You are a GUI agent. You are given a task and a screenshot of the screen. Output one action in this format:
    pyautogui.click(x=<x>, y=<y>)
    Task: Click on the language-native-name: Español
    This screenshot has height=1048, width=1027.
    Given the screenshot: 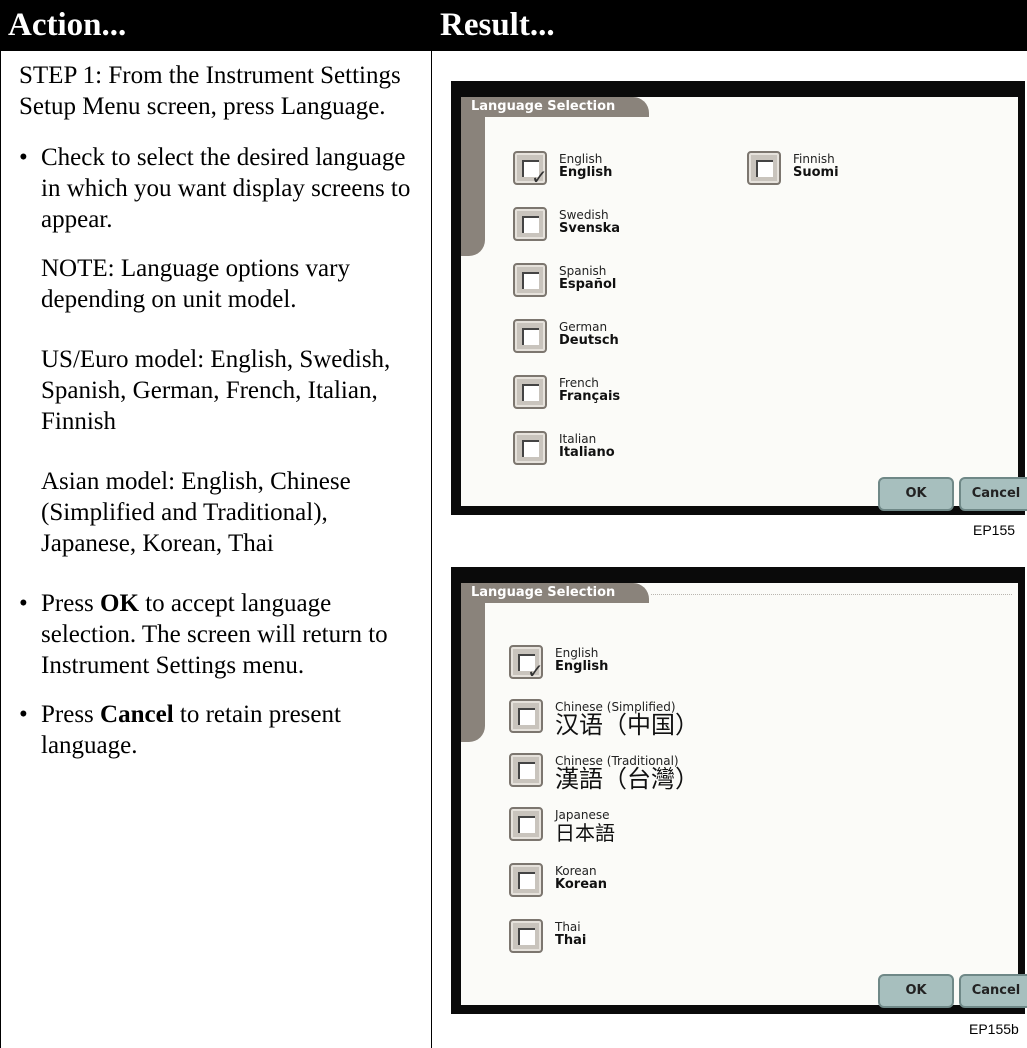 What is the action you would take?
    pyautogui.click(x=588, y=284)
    